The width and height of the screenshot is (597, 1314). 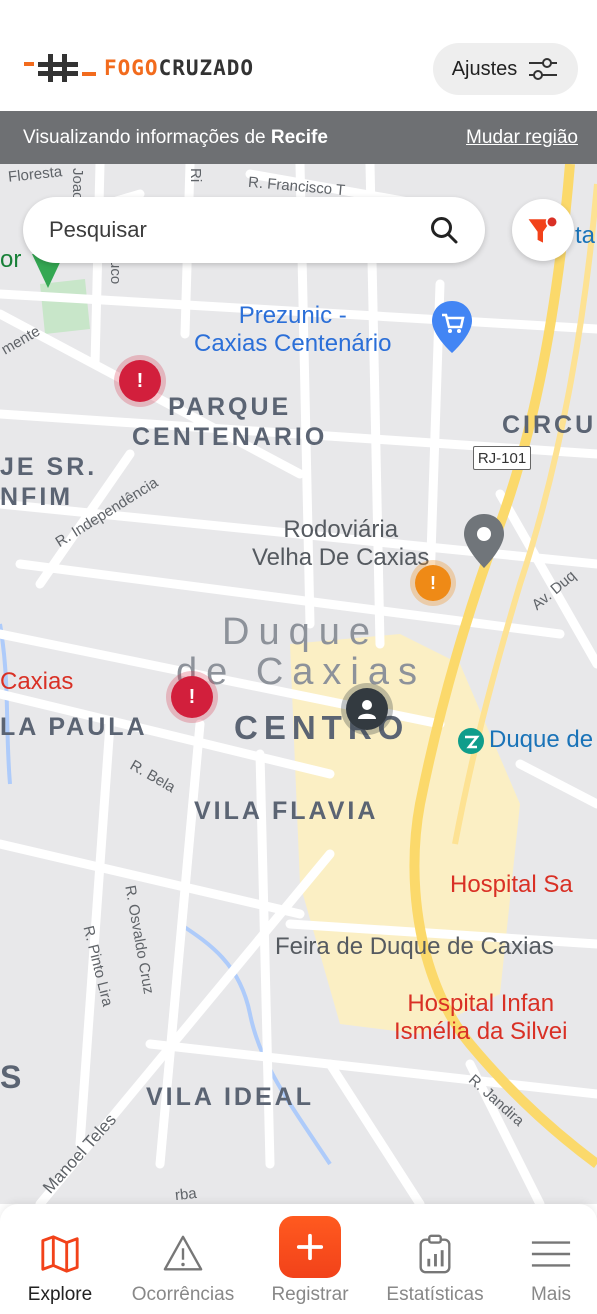 I want to click on nav-item-mais: Mais, so click(x=546, y=1259).